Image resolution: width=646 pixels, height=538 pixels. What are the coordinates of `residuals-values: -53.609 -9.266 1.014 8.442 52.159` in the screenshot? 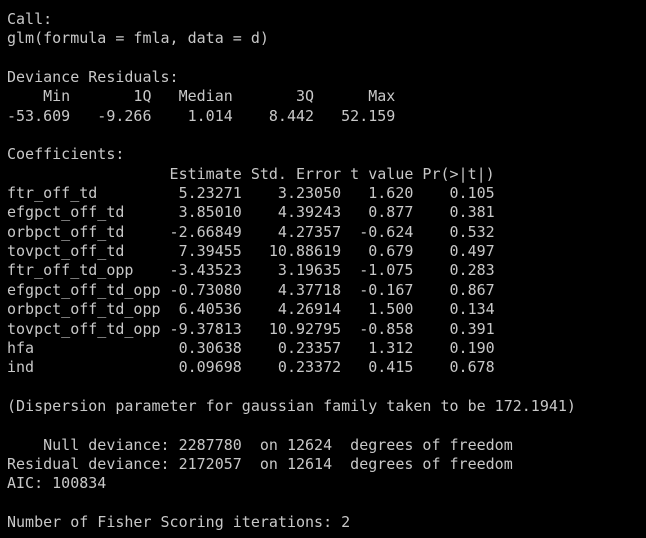 It's located at (210, 115).